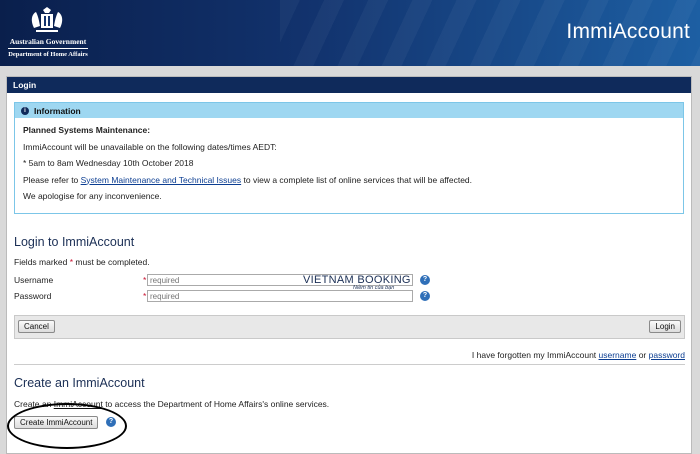 This screenshot has height=454, width=700. I want to click on password-input, so click(280, 296).